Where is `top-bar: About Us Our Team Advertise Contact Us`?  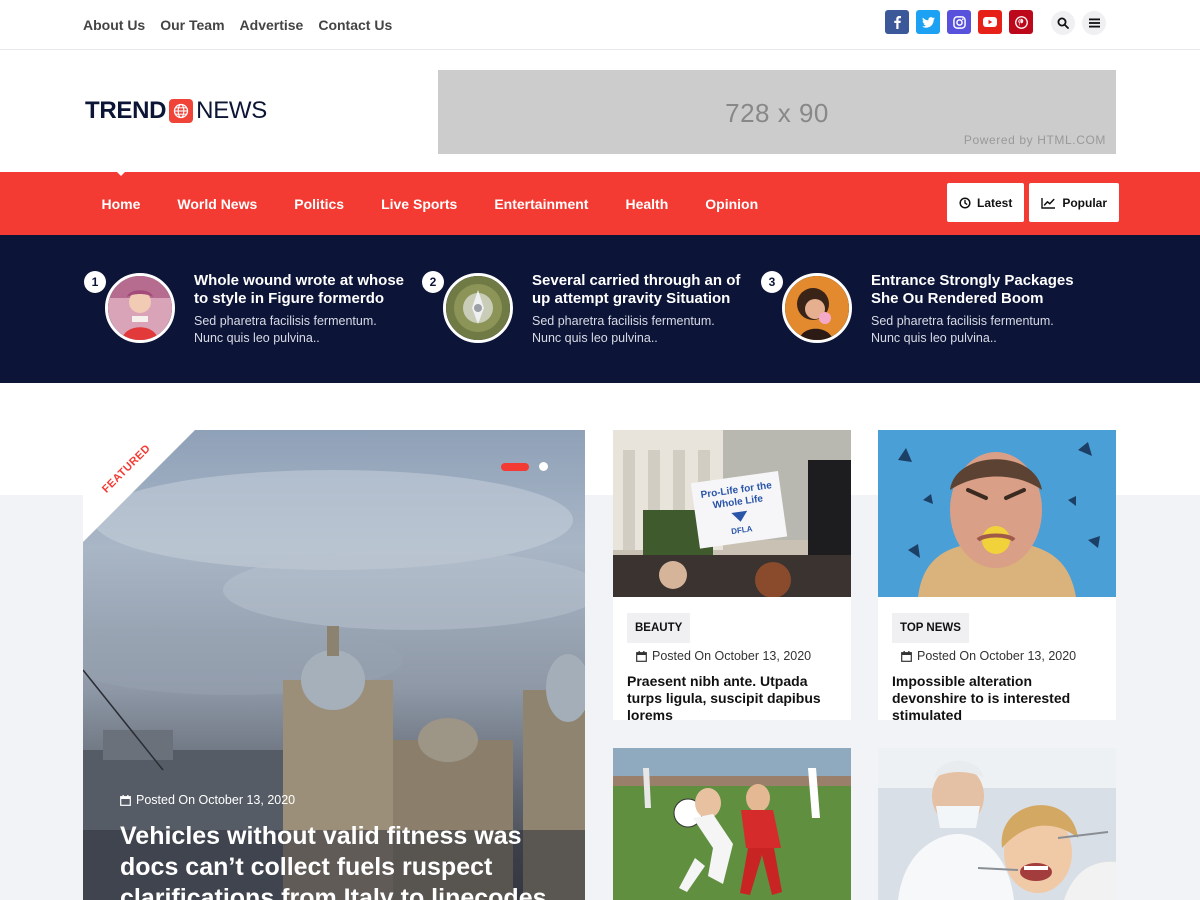
top-bar: About Us Our Team Advertise Contact Us is located at coordinates (600, 25).